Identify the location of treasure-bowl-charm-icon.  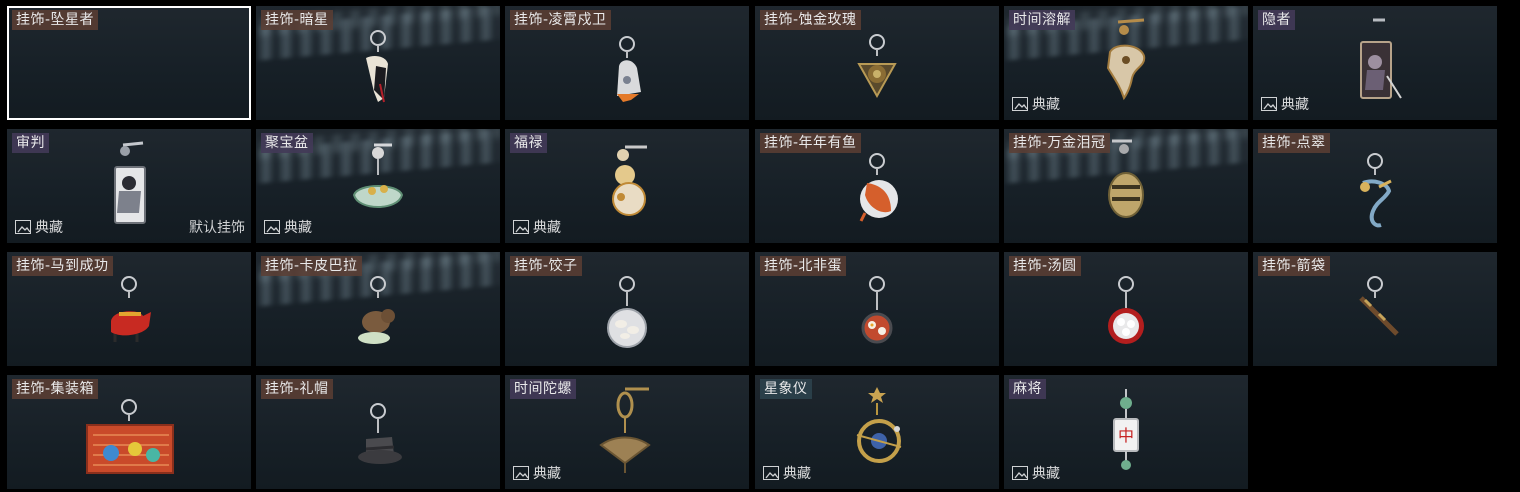
(378, 186).